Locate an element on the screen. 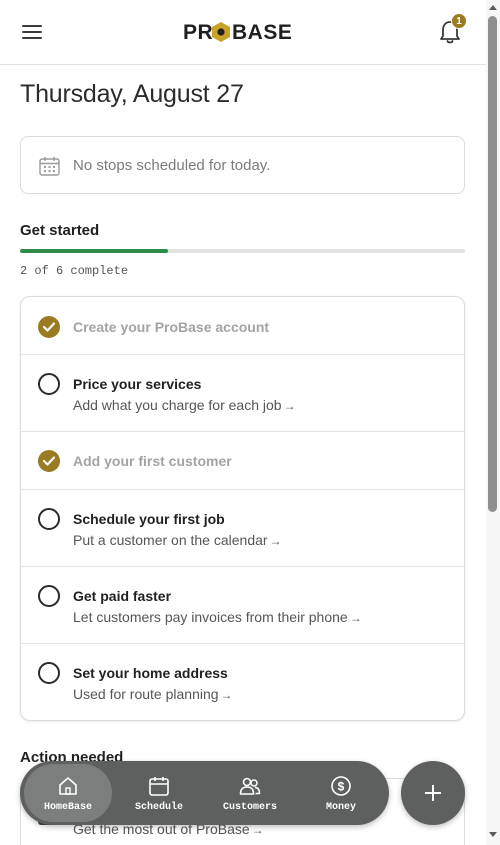 This screenshot has height=845, width=500. task-create-account: Create your ProBase account is located at coordinates (242, 326).